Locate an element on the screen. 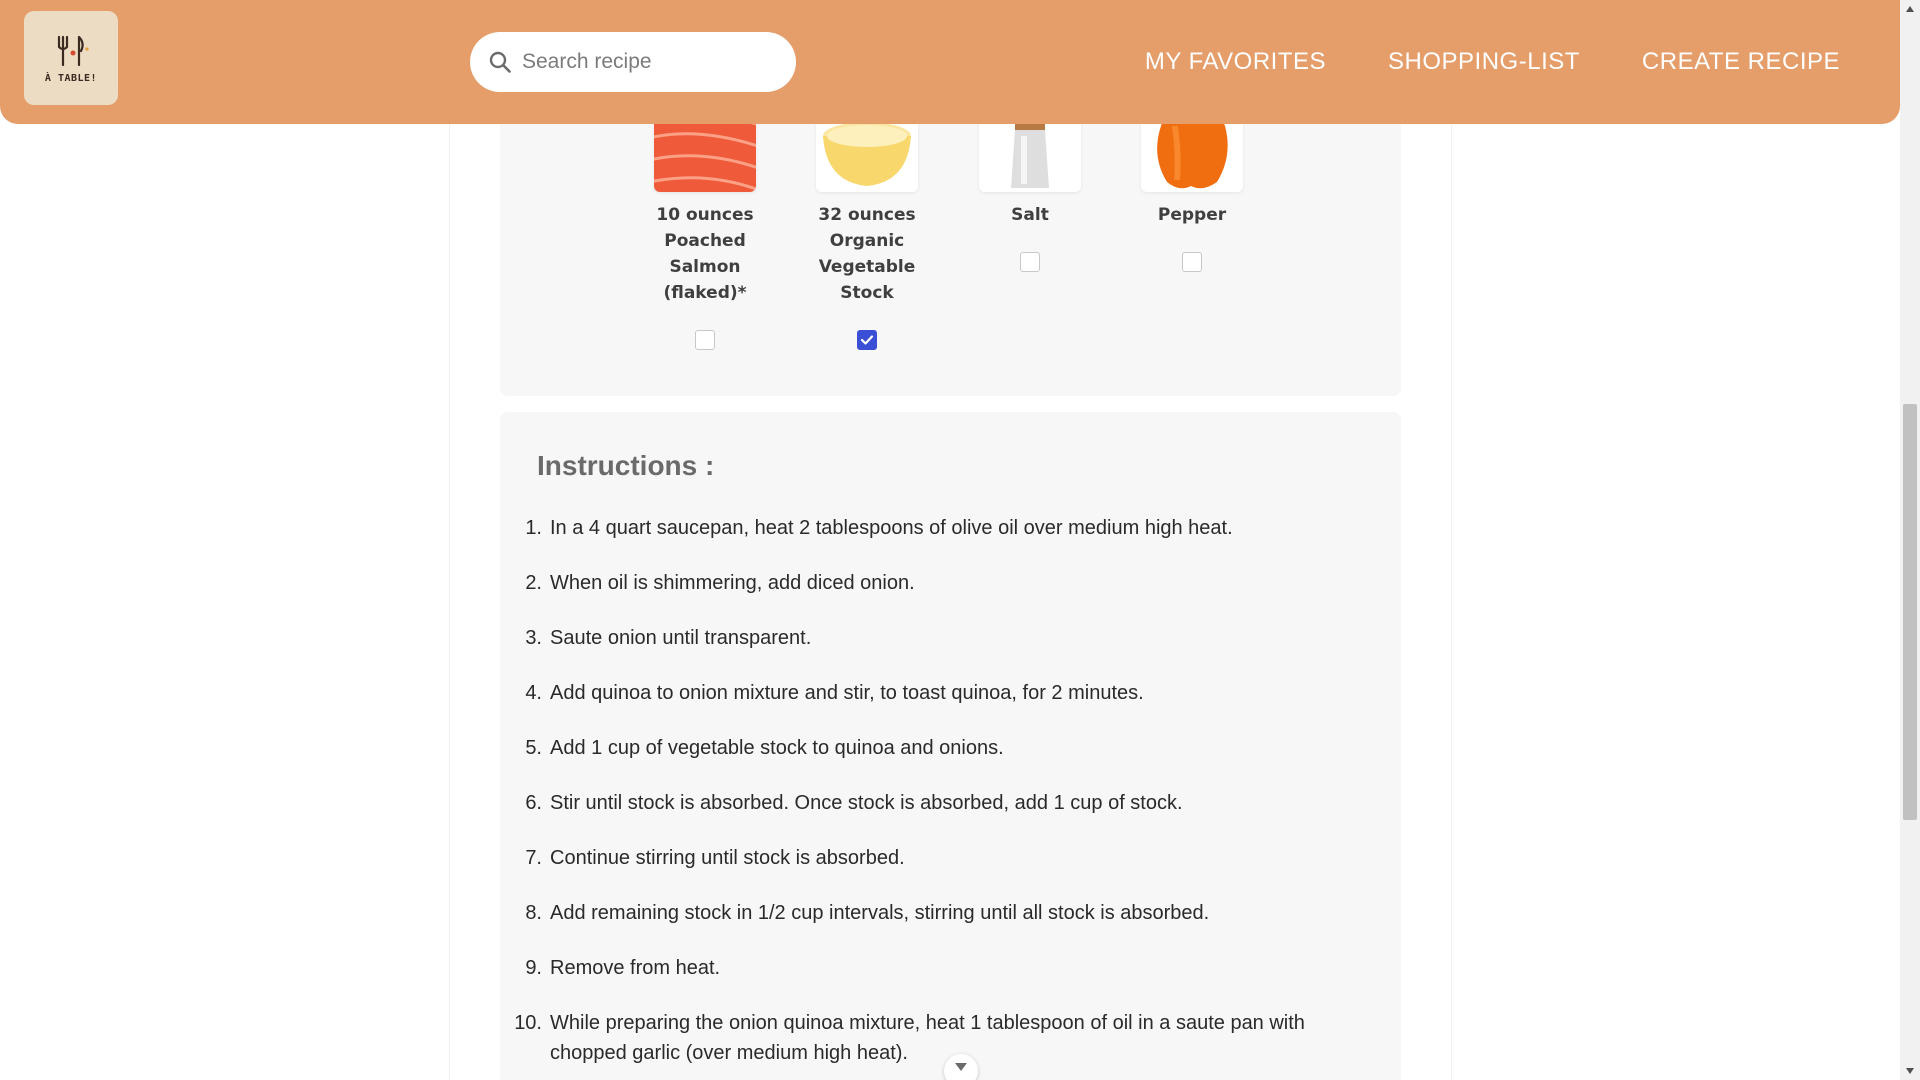  step-text: When oil is shimmering, add diced onion. is located at coordinates (732, 583).